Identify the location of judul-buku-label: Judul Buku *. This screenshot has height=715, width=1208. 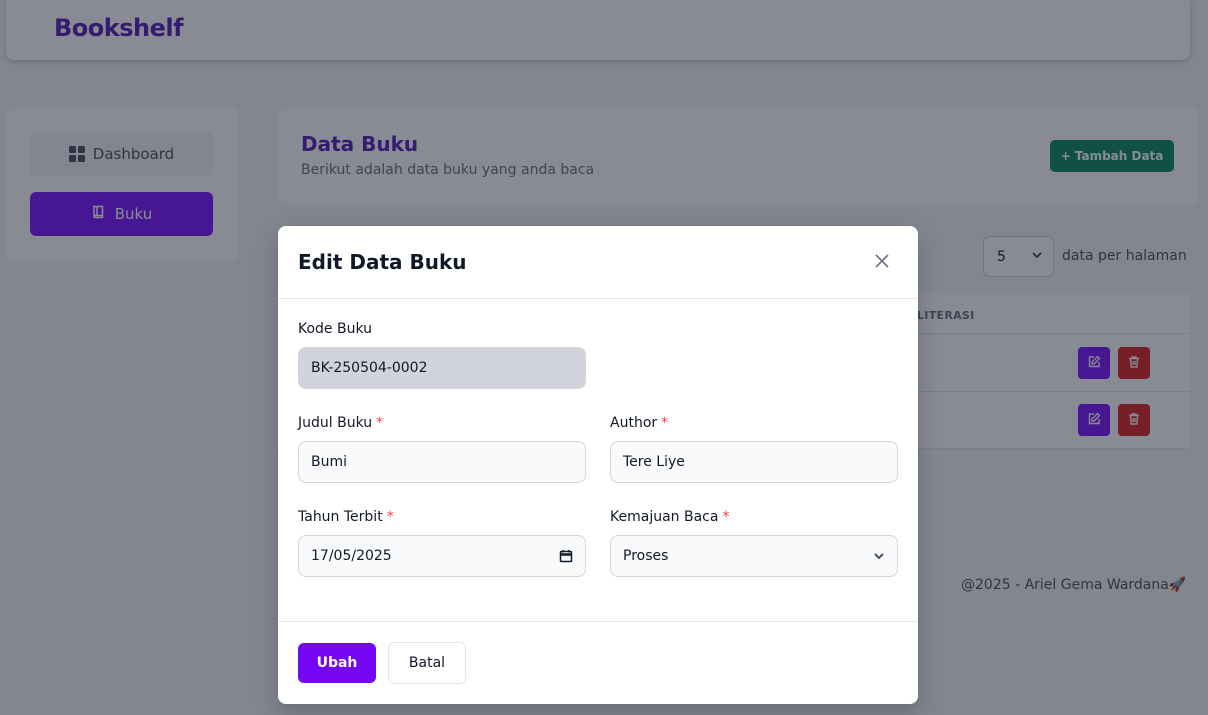
(340, 423).